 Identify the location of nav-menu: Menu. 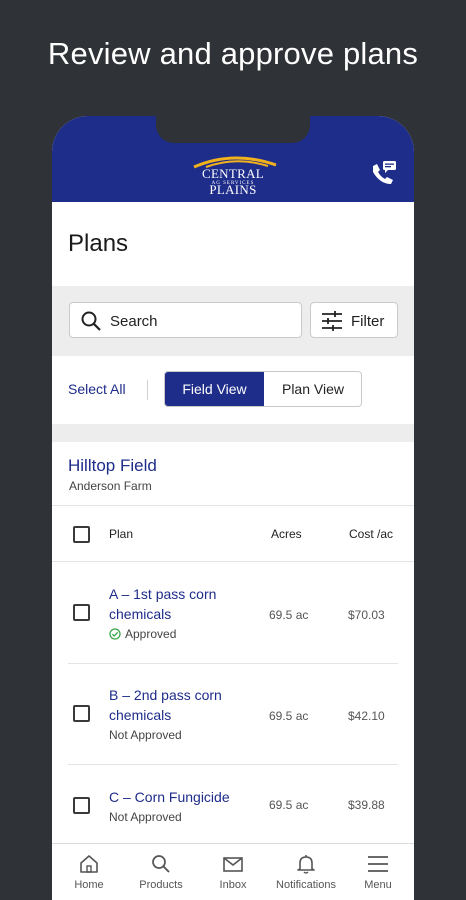
(378, 872).